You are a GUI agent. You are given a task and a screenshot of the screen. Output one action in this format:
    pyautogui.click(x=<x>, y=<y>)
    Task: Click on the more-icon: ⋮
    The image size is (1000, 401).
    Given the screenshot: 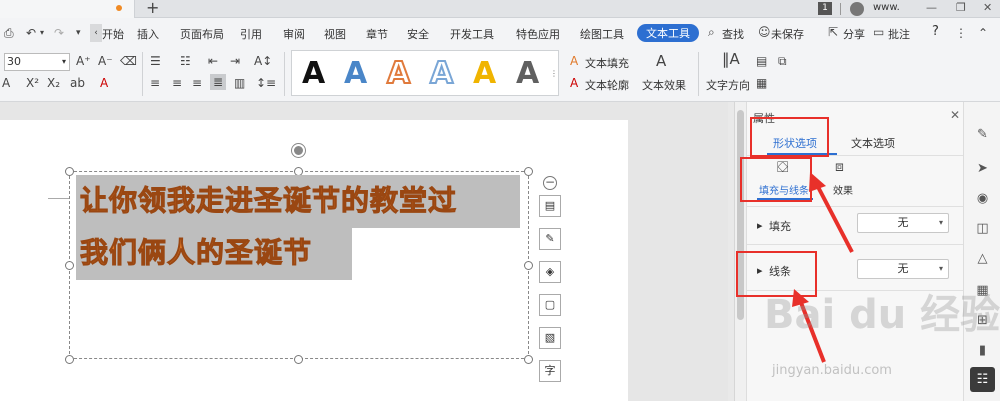 What is the action you would take?
    pyautogui.click(x=961, y=33)
    